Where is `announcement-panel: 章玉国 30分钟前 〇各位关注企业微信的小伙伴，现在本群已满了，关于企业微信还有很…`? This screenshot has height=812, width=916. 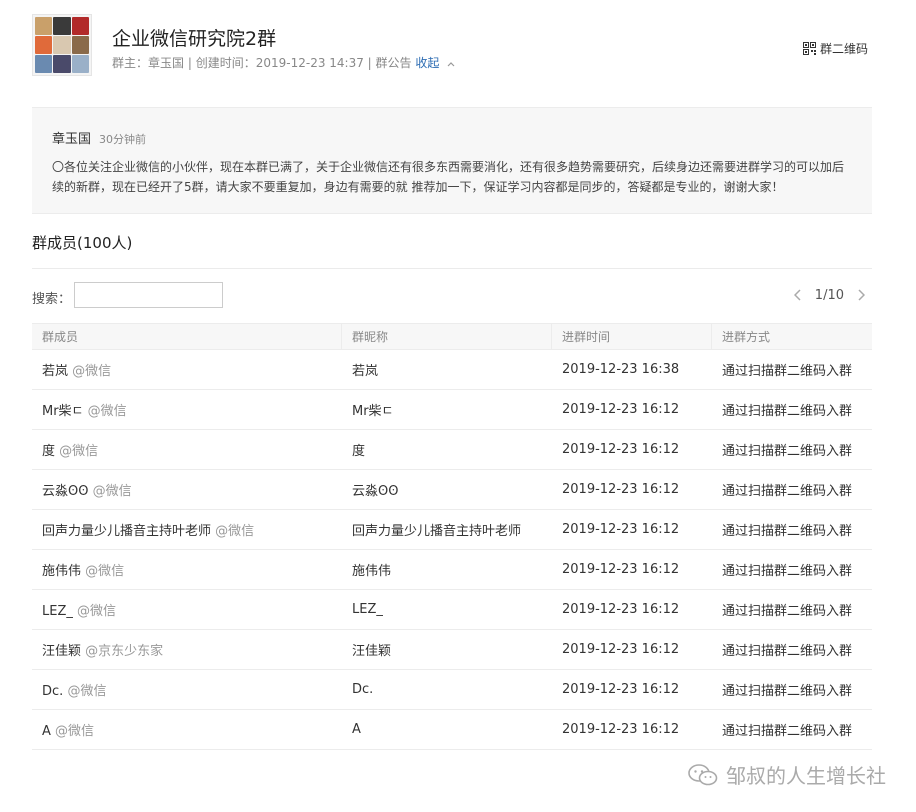
announcement-panel: 章玉国 30分钟前 〇各位关注企业微信的小伙伴，现在本群已满了，关于企业微信还有很… is located at coordinates (452, 160).